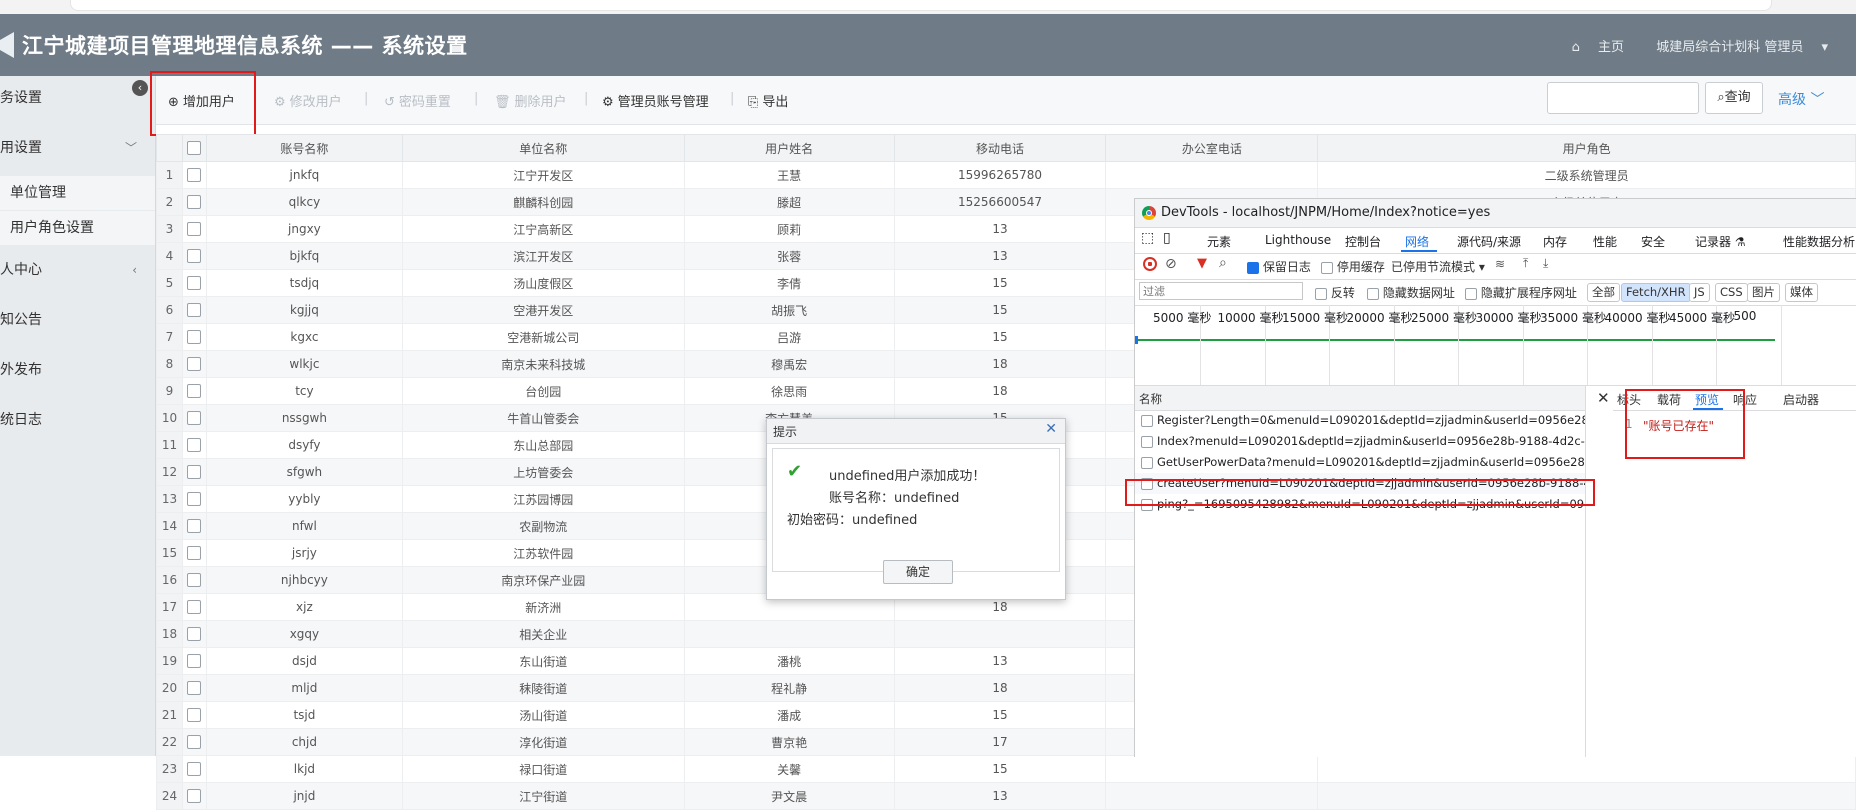 This screenshot has width=1856, height=810. I want to click on column-header-account: 账号名称, so click(304, 148).